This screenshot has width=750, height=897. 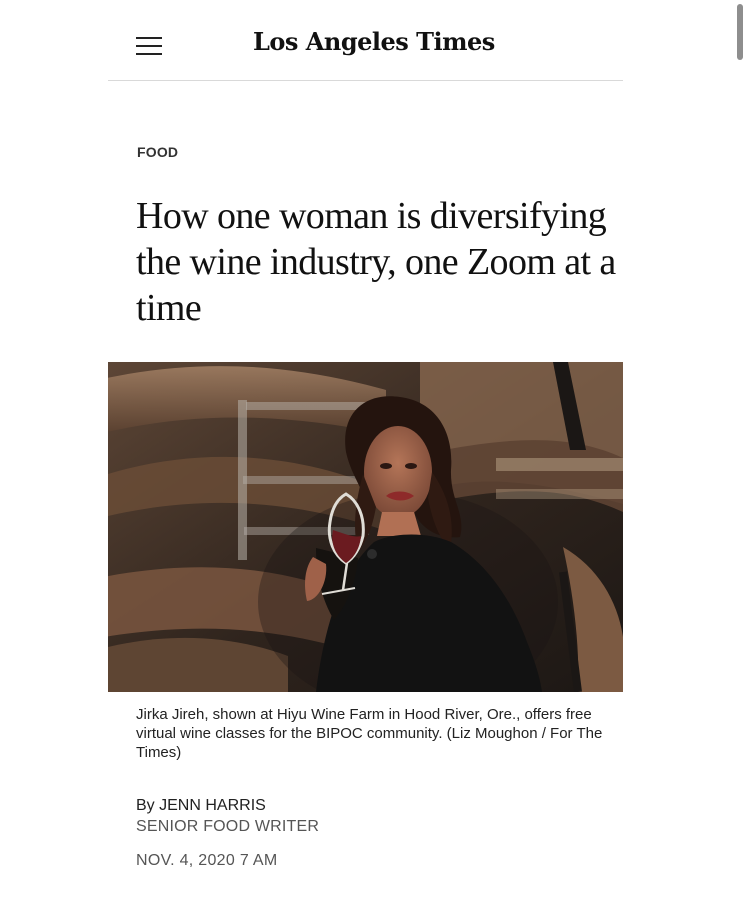 What do you see at coordinates (157, 152) in the screenshot?
I see `section-label-link: FOOD` at bounding box center [157, 152].